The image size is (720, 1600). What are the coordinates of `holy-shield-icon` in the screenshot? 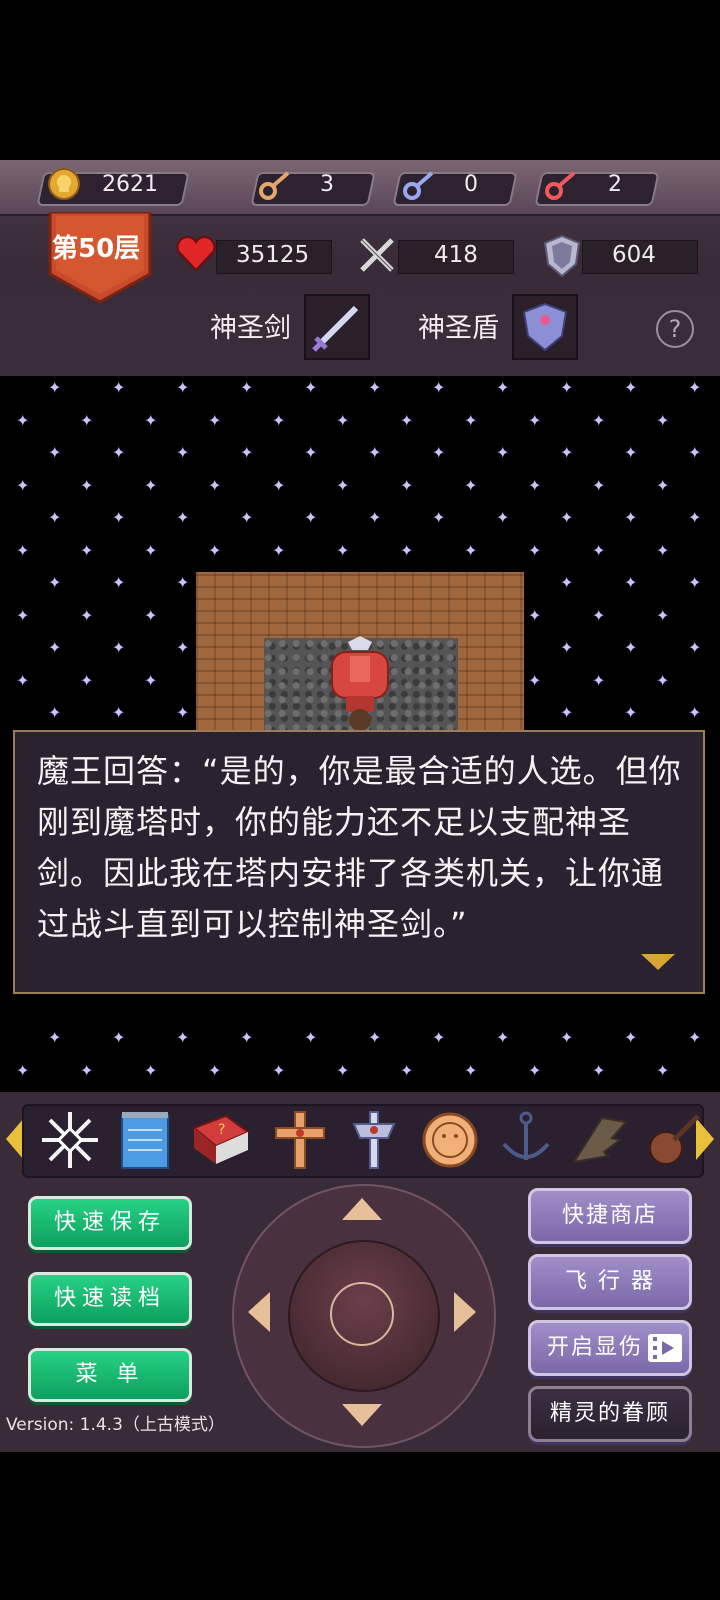 It's located at (545, 327).